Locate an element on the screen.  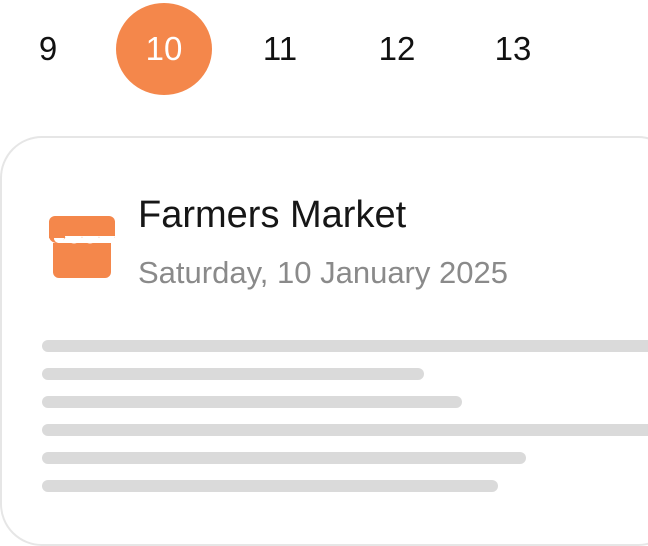
day-label: 13 is located at coordinates (513, 48).